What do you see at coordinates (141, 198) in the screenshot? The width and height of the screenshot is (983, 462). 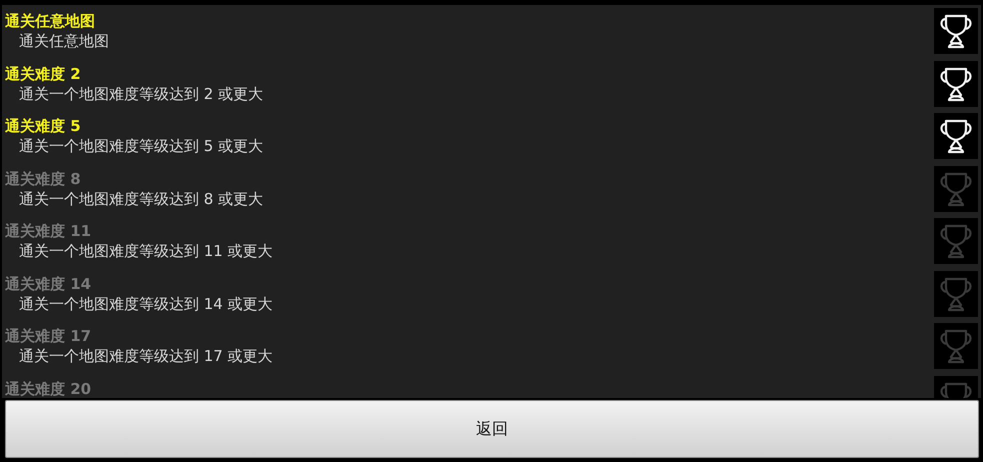 I see `achievement-description: 通关一个地图难度等级达到 8 或更大` at bounding box center [141, 198].